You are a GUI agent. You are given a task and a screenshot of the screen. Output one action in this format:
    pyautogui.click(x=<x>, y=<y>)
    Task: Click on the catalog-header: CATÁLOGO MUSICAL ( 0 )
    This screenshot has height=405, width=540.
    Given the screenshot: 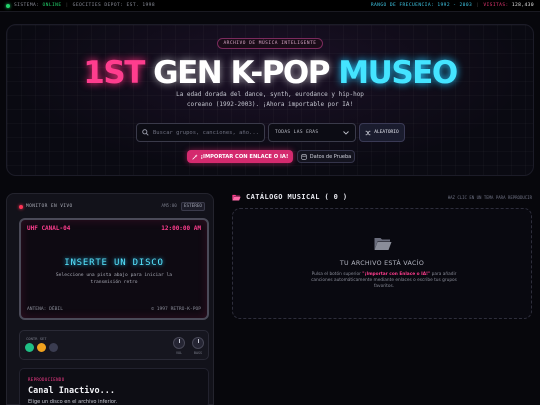 What is the action you would take?
    pyautogui.click(x=290, y=197)
    